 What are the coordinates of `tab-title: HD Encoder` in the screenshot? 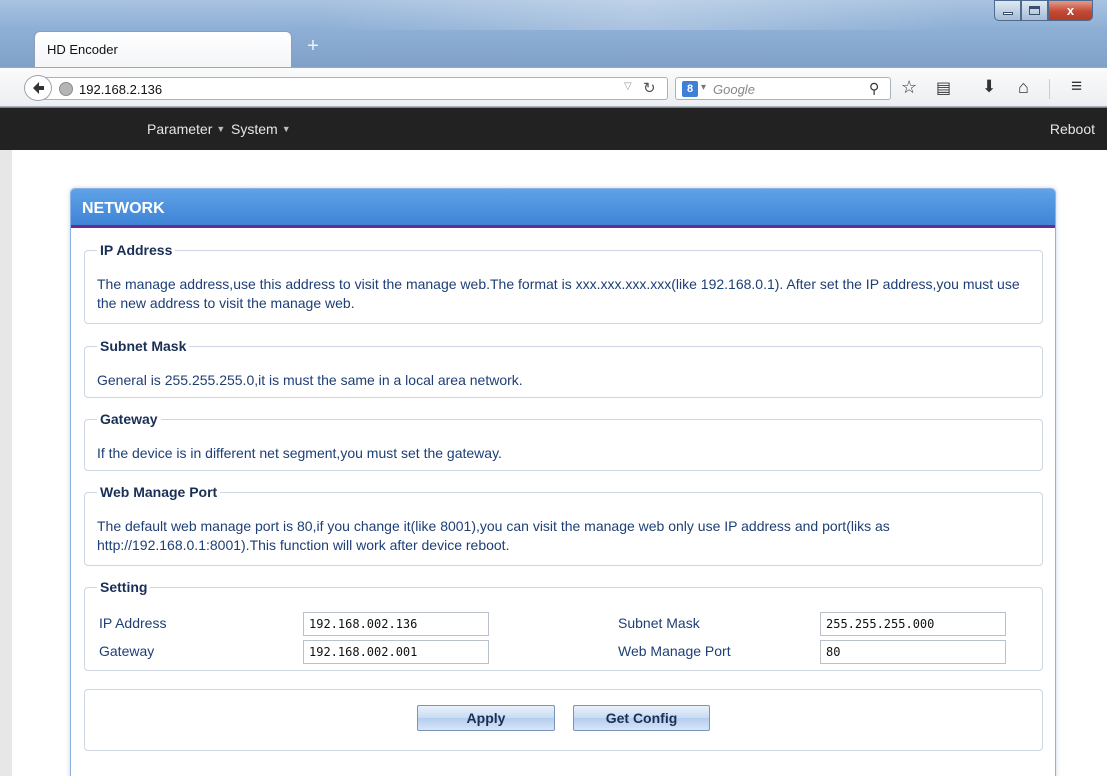 It's located at (82, 49).